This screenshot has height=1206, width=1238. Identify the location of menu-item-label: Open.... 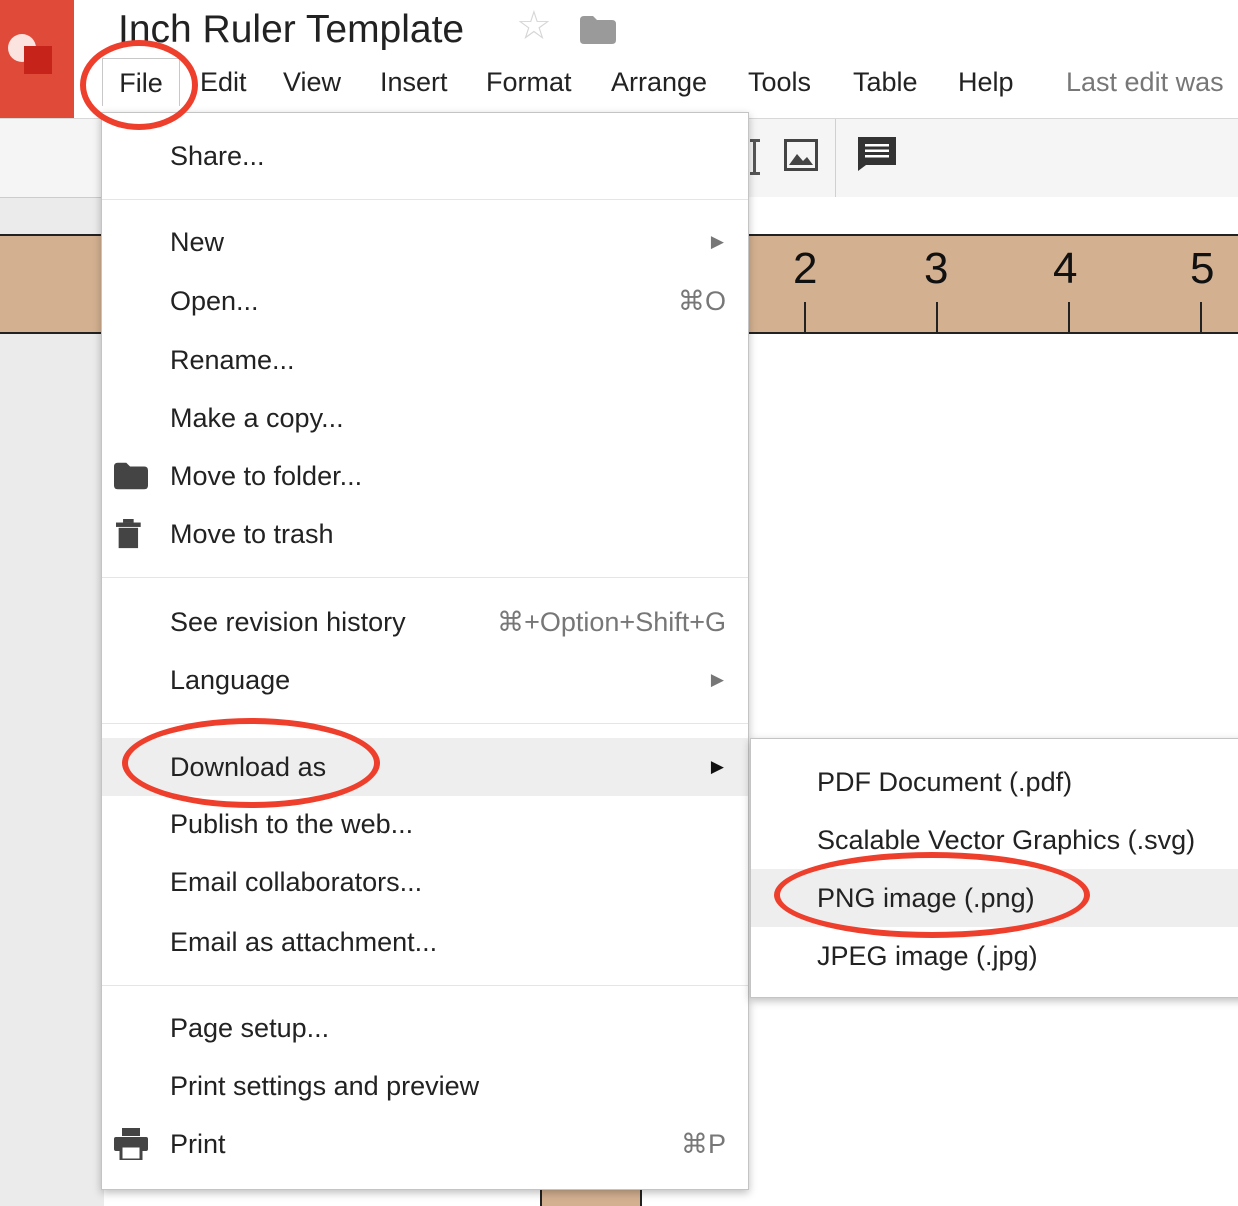
(214, 301).